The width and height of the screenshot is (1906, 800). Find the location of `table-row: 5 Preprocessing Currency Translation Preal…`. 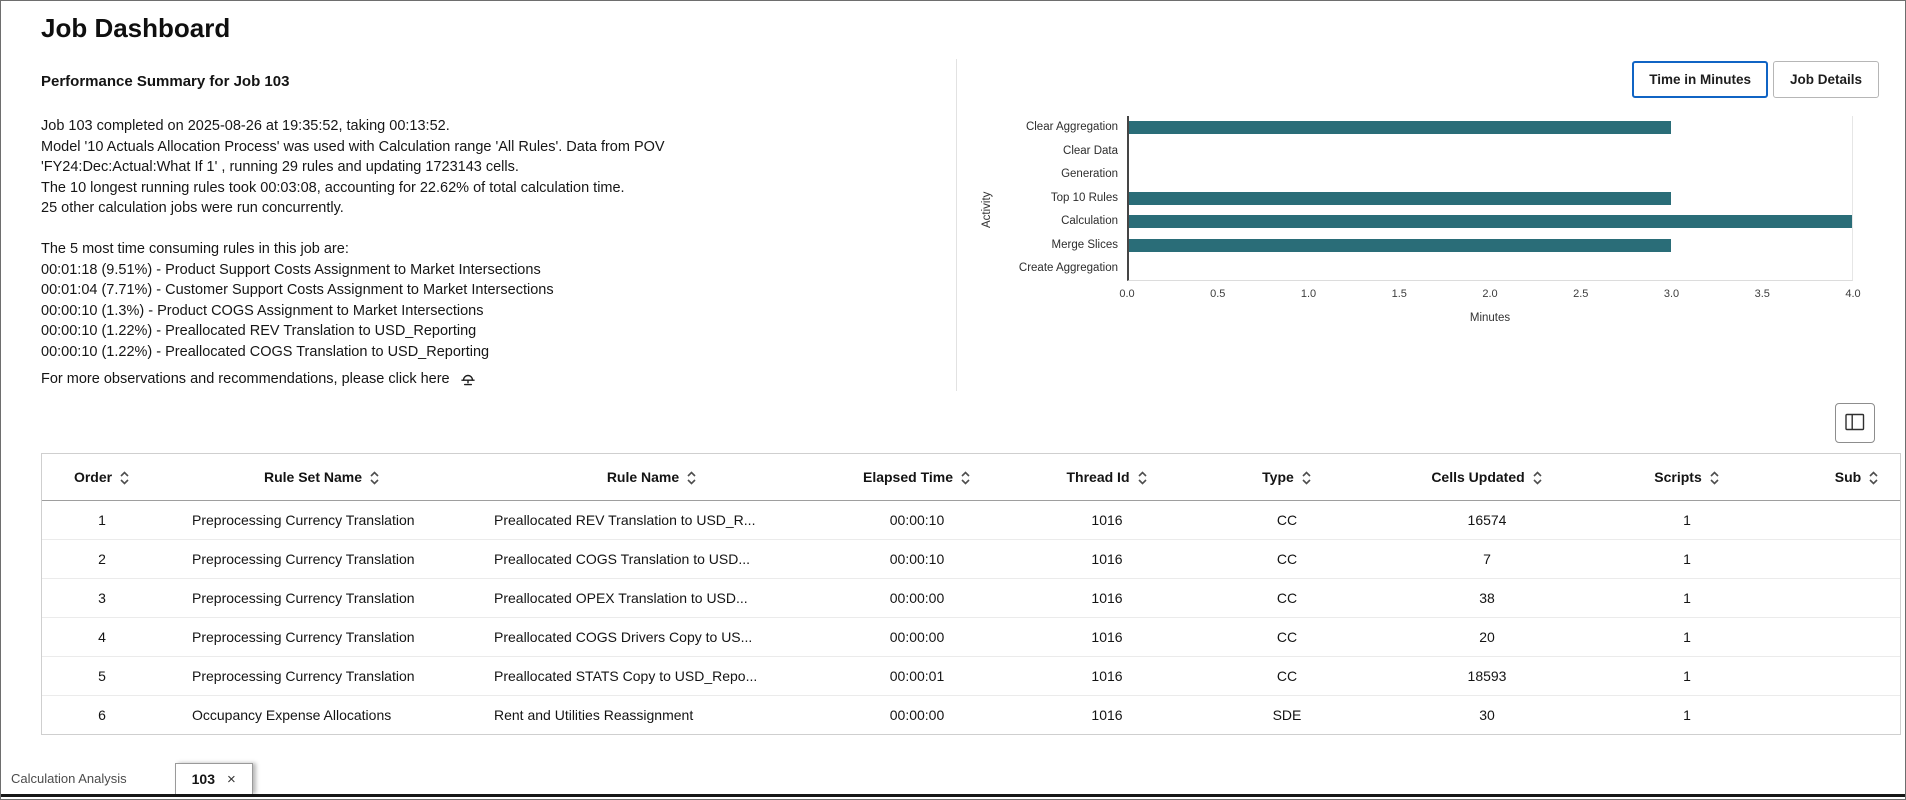

table-row: 5 Preprocessing Currency Translation Preal… is located at coordinates (971, 676).